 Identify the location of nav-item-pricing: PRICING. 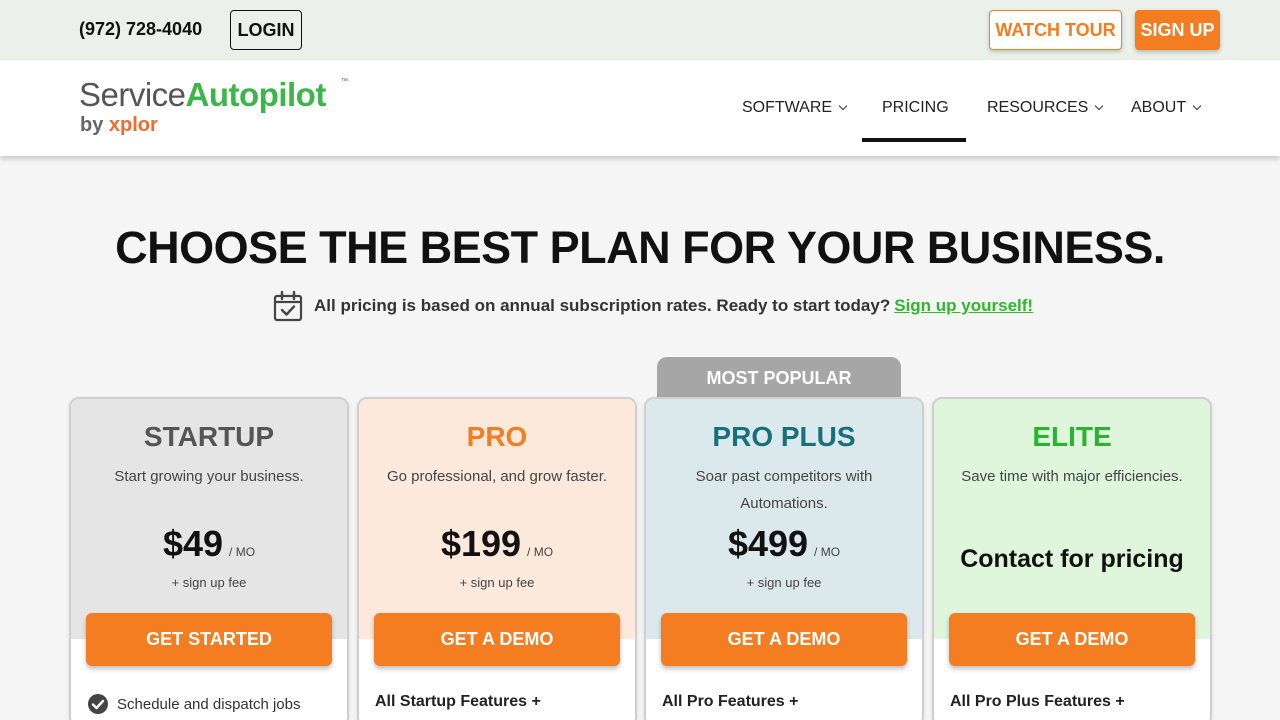
(915, 108).